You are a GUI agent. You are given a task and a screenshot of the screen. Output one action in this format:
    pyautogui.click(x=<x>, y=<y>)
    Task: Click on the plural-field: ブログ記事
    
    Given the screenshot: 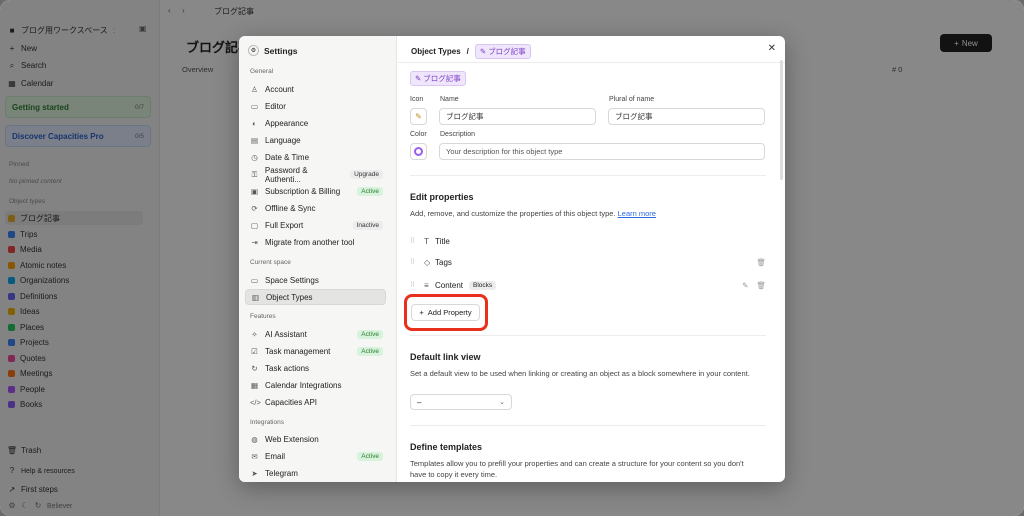 What is the action you would take?
    pyautogui.click(x=686, y=116)
    